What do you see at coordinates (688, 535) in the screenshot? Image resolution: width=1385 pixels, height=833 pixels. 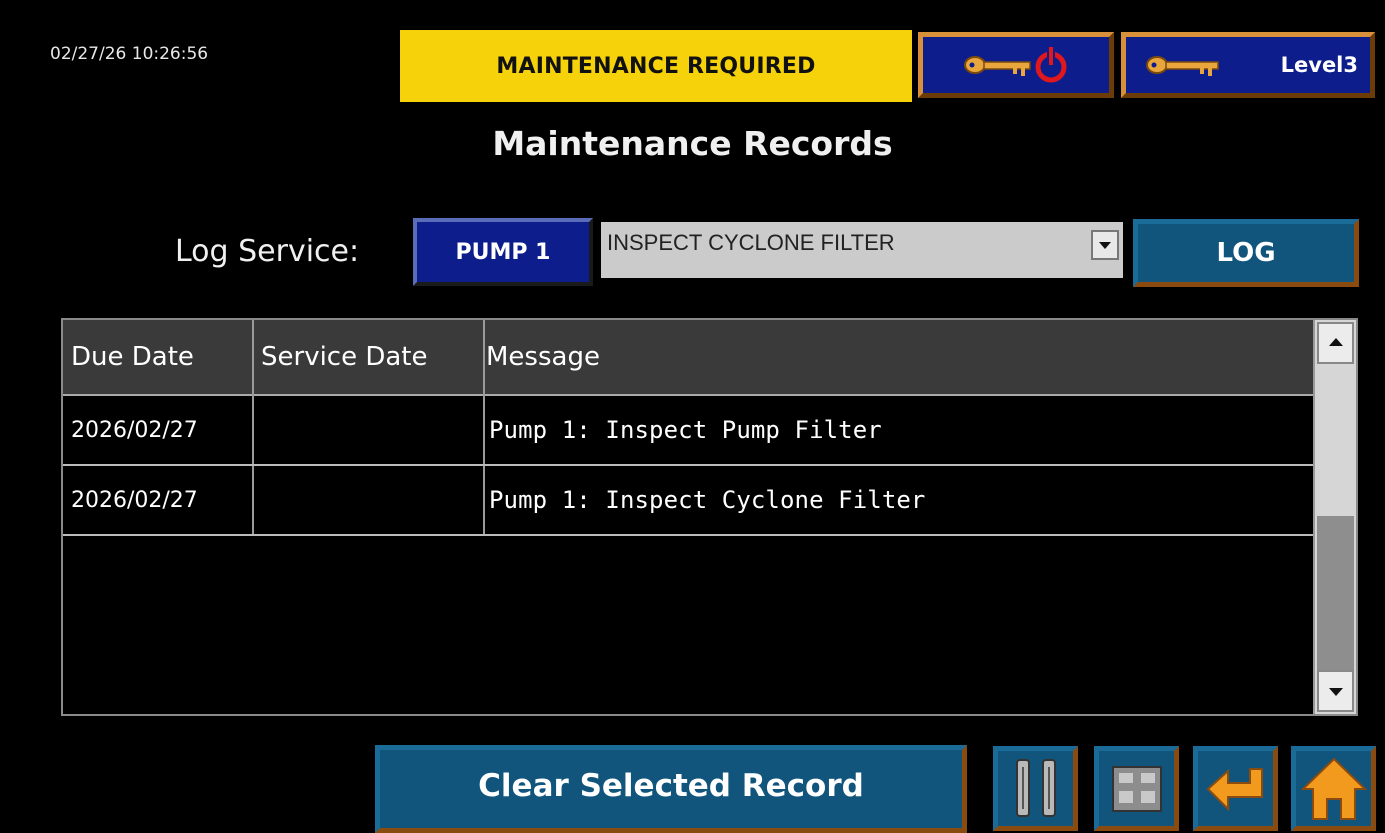 I see `row-divider` at bounding box center [688, 535].